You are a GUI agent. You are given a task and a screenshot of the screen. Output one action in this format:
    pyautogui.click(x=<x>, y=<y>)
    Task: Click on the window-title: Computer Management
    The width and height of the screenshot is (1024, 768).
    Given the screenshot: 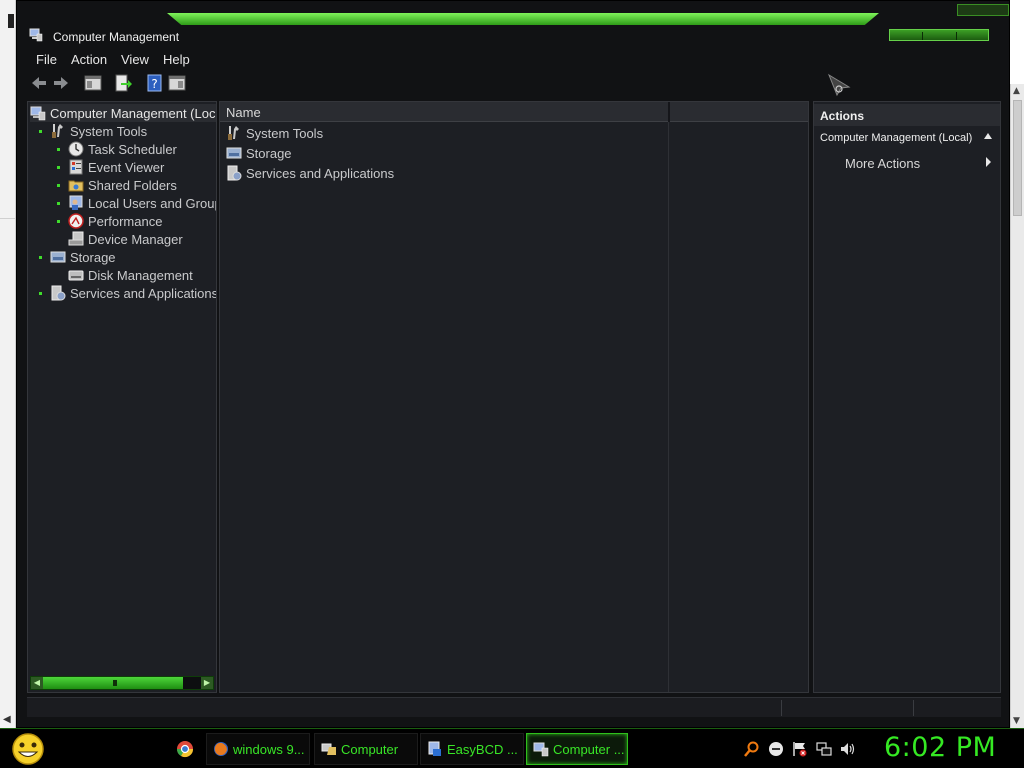 What is the action you would take?
    pyautogui.click(x=116, y=37)
    